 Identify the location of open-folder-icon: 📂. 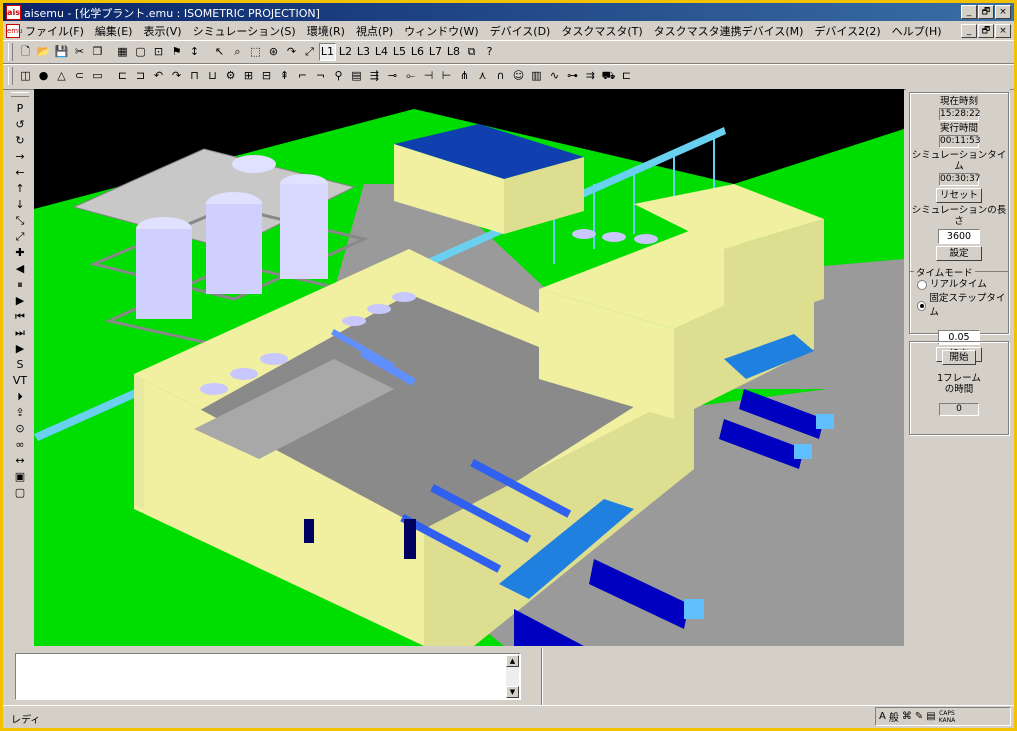
(43, 52).